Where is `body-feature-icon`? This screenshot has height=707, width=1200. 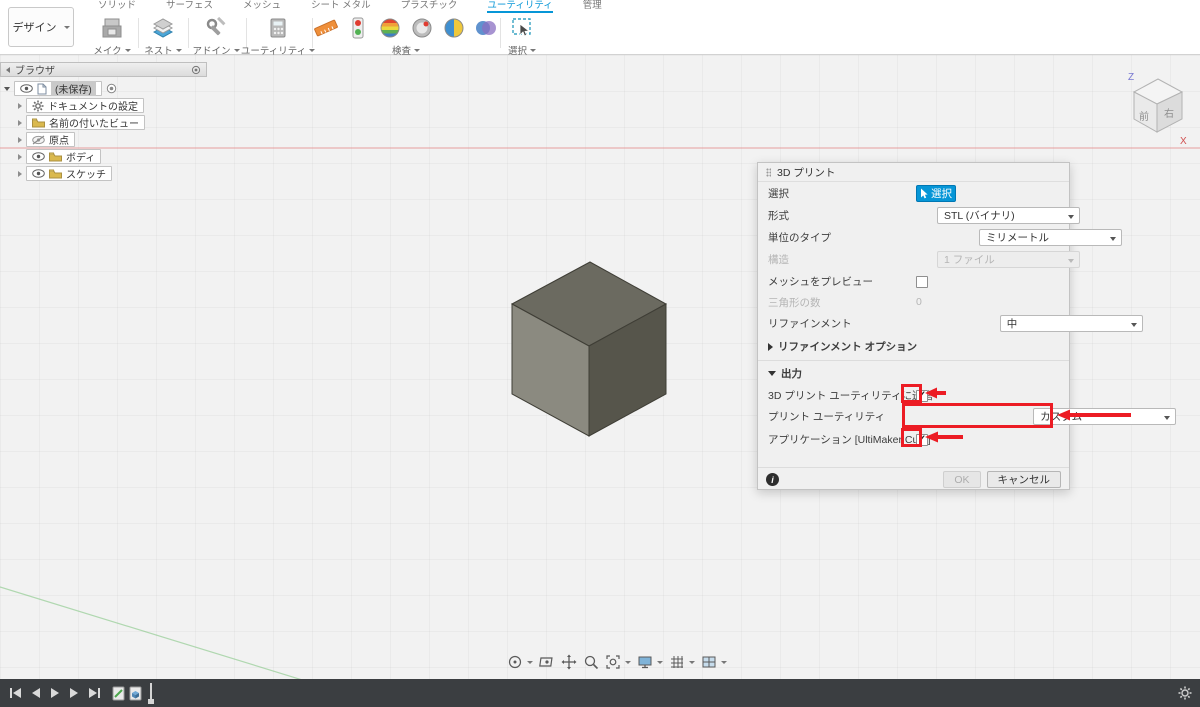 body-feature-icon is located at coordinates (135, 693).